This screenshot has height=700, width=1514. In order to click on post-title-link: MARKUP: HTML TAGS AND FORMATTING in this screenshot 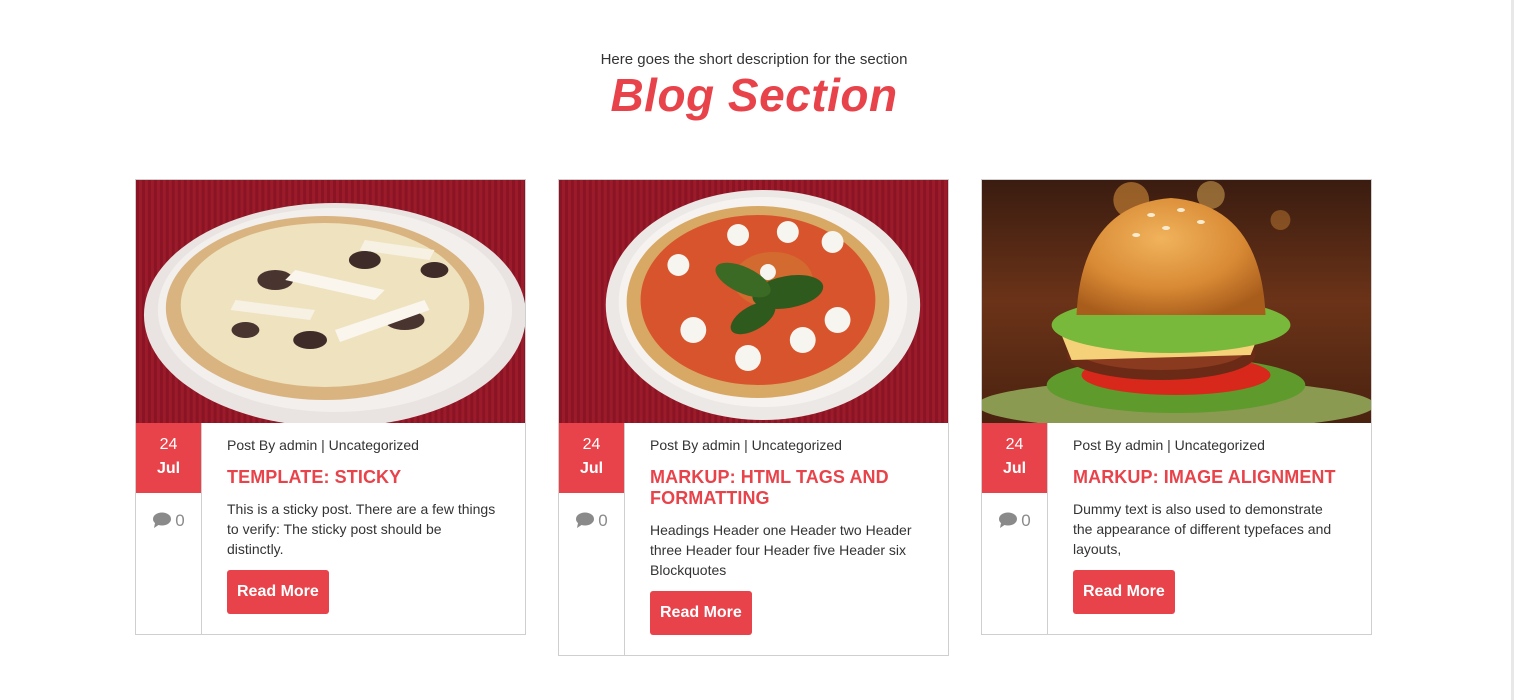, I will do `click(786, 488)`.